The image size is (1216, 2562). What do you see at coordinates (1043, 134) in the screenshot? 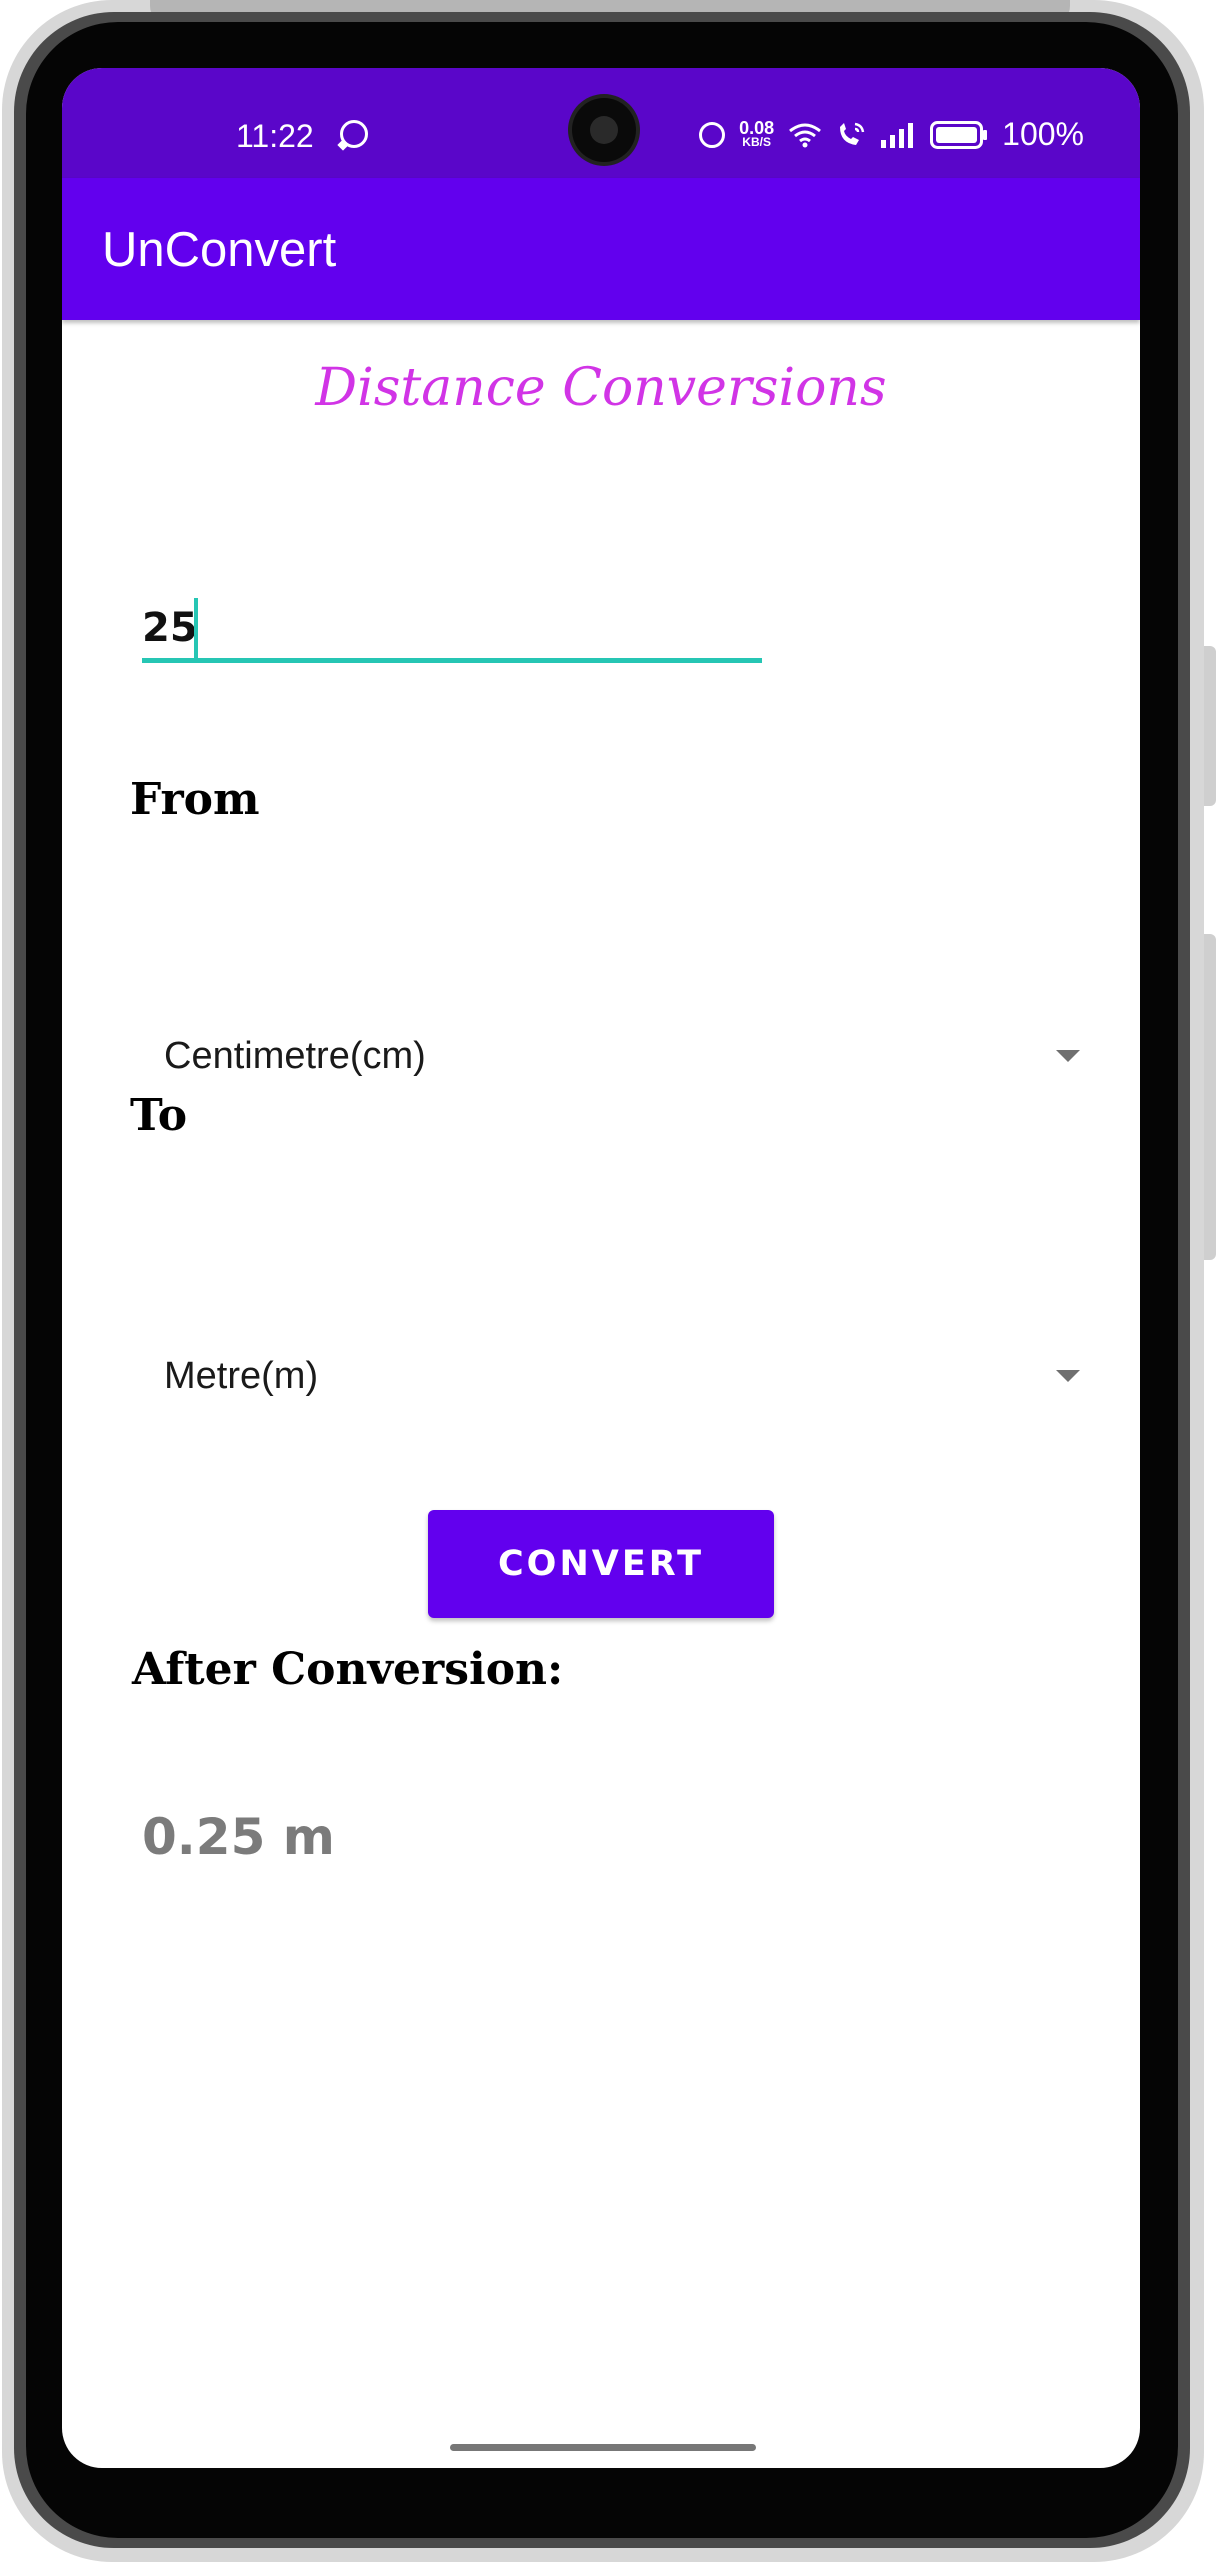
I see `battery-percent: 100%` at bounding box center [1043, 134].